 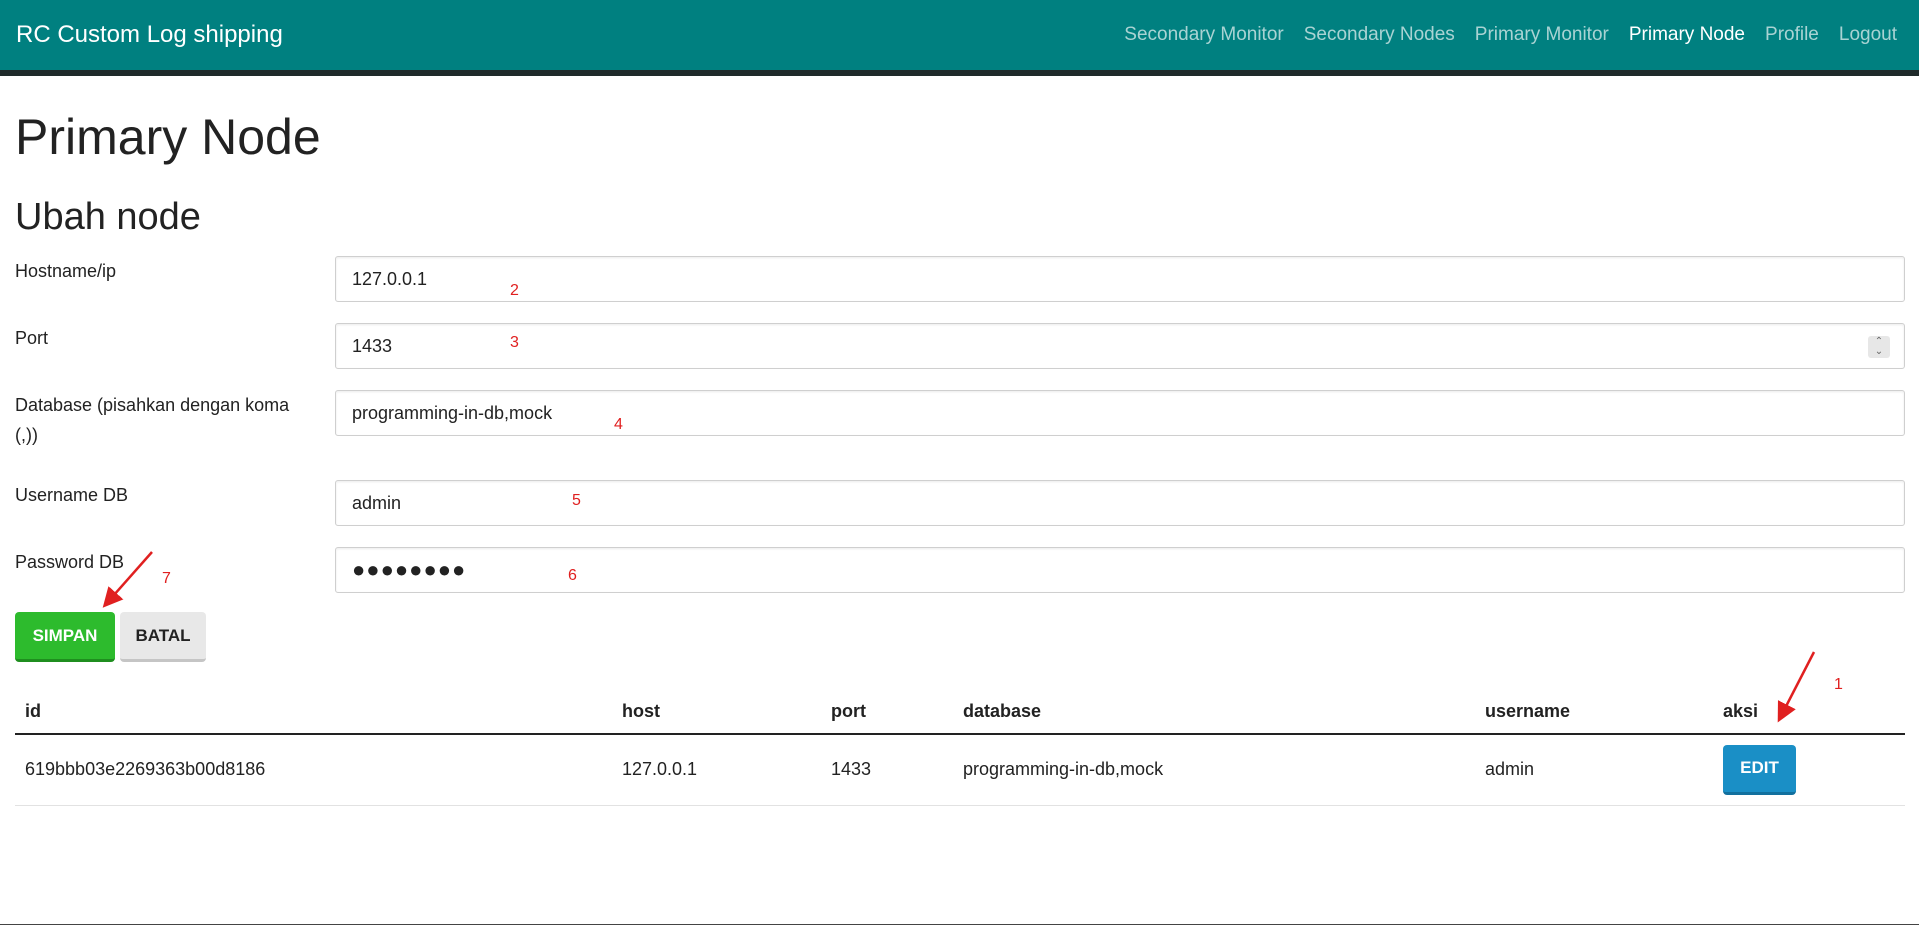 What do you see at coordinates (1120, 413) in the screenshot?
I see `database-input: programming-in-db,mock` at bounding box center [1120, 413].